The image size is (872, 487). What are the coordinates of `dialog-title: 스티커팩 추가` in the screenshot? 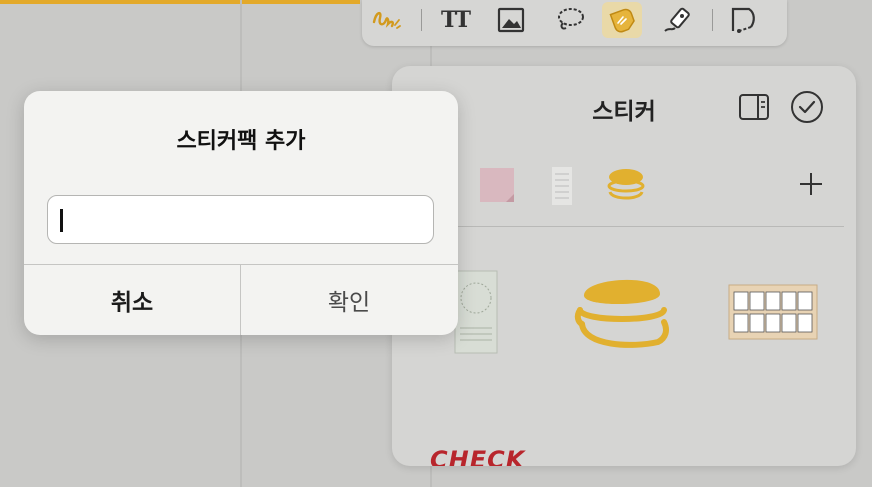 It's located at (241, 141).